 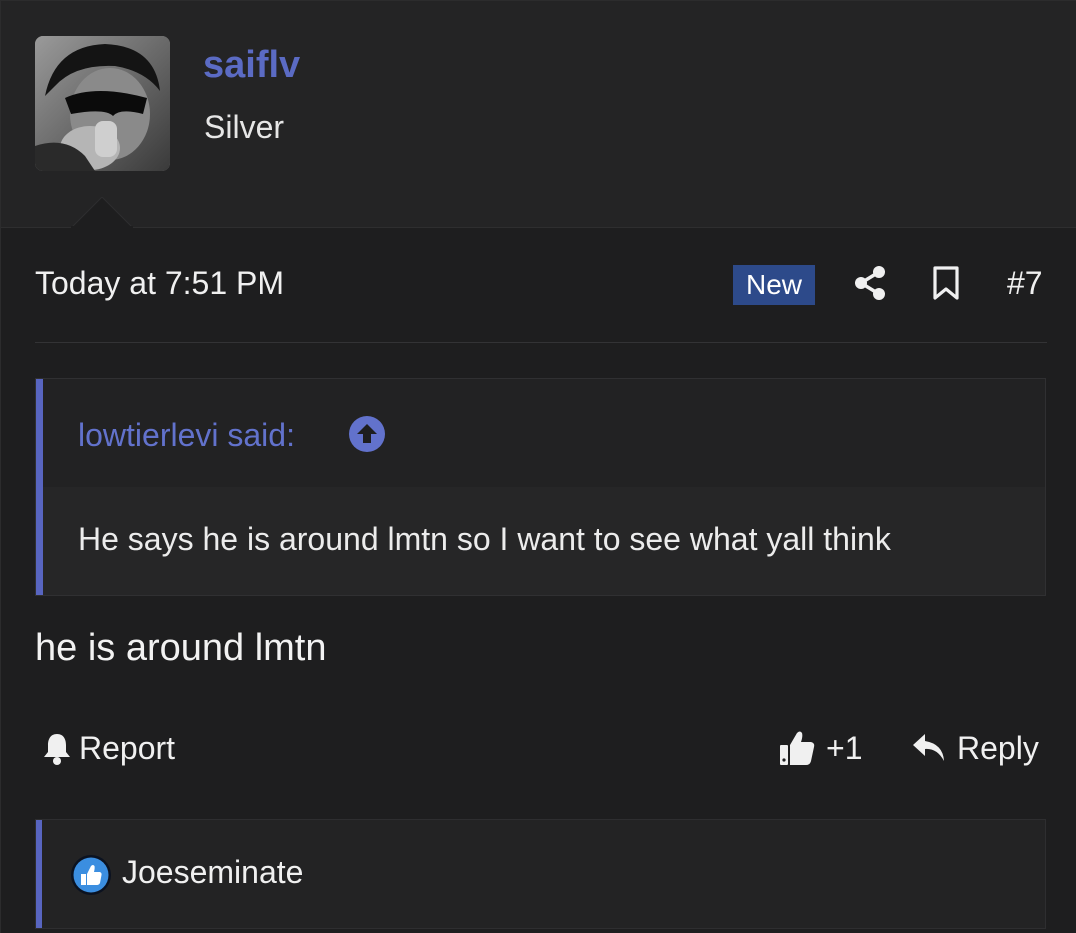 I want to click on like-reaction-icon, so click(x=91, y=875).